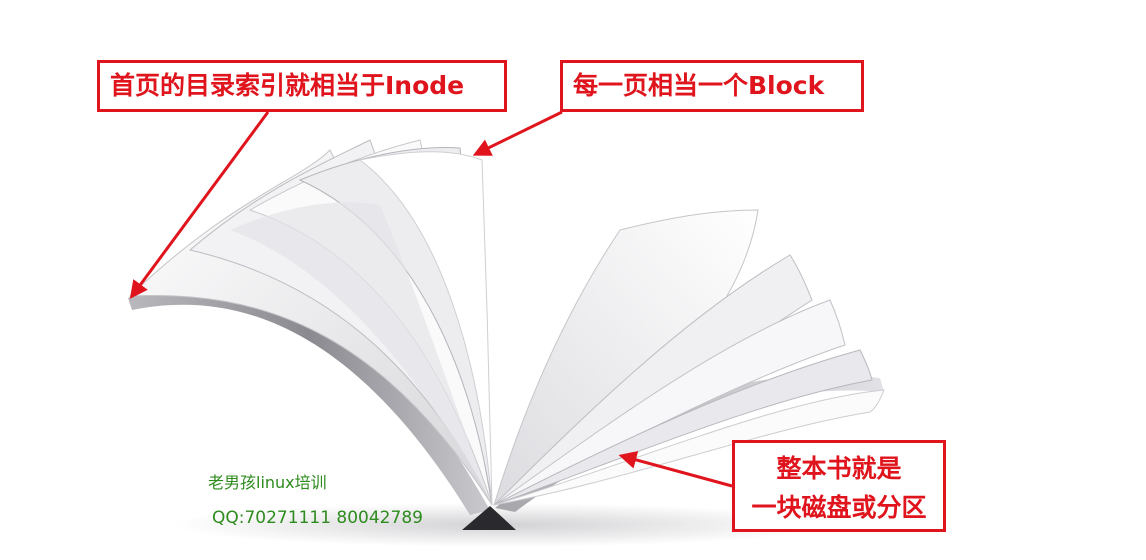 Image resolution: width=1146 pixels, height=560 pixels. What do you see at coordinates (302, 86) in the screenshot?
I see `inode-label: 首页的目录索引就相当于Inode` at bounding box center [302, 86].